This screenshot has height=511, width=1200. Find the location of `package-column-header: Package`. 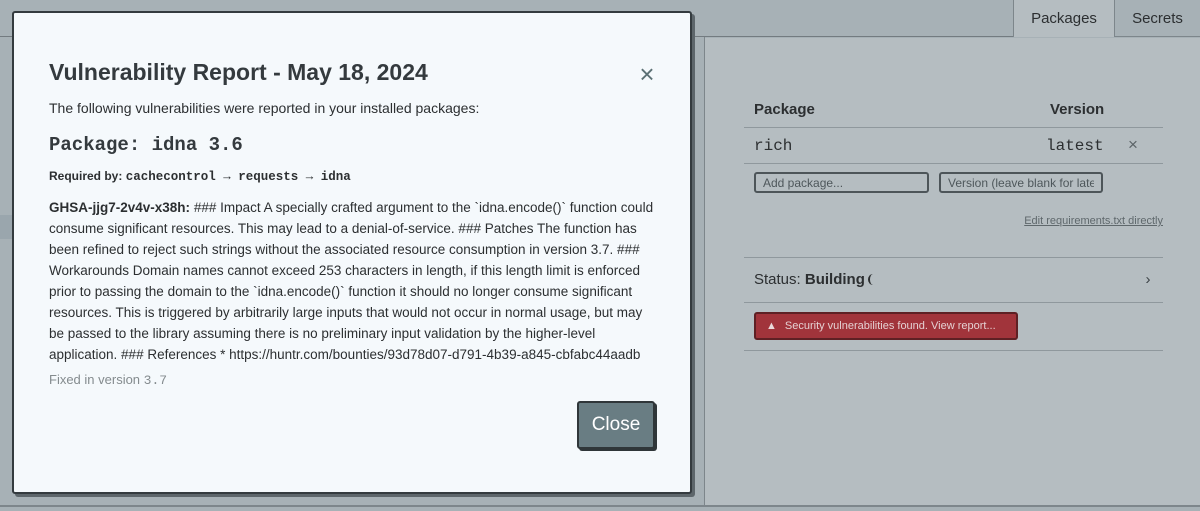

package-column-header: Package is located at coordinates (784, 109).